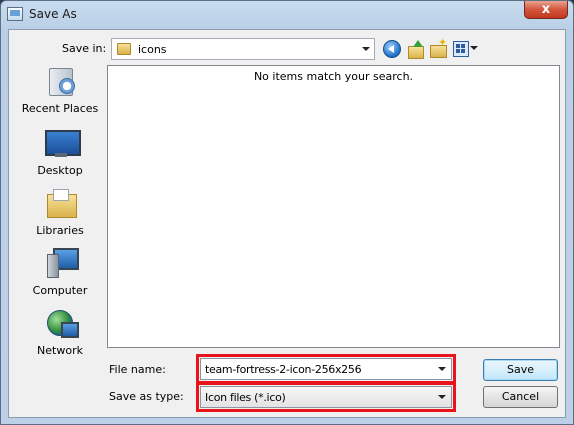 The width and height of the screenshot is (574, 425). I want to click on recent-places-icon, so click(61, 81).